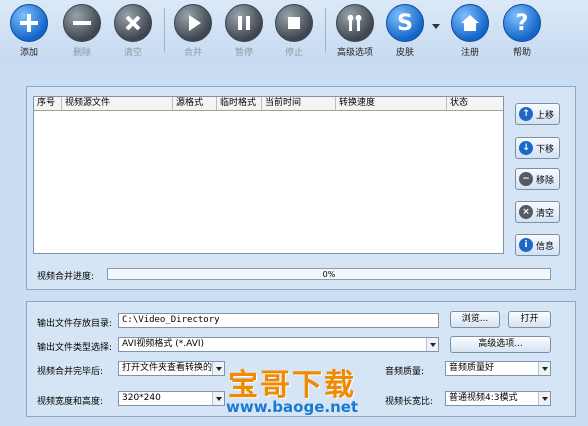  I want to click on pause-label: 暂停, so click(243, 53).